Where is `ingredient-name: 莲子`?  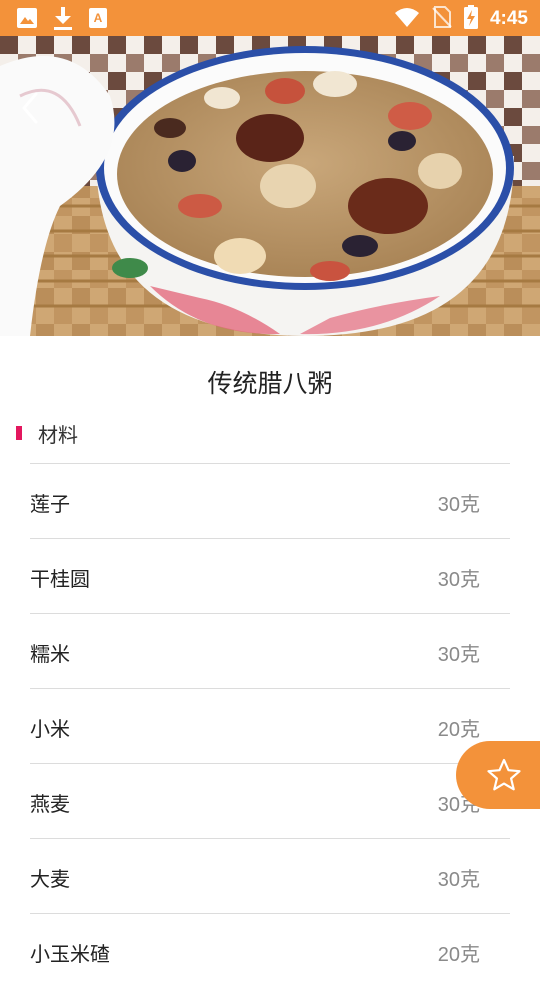
ingredient-name: 莲子 is located at coordinates (50, 504).